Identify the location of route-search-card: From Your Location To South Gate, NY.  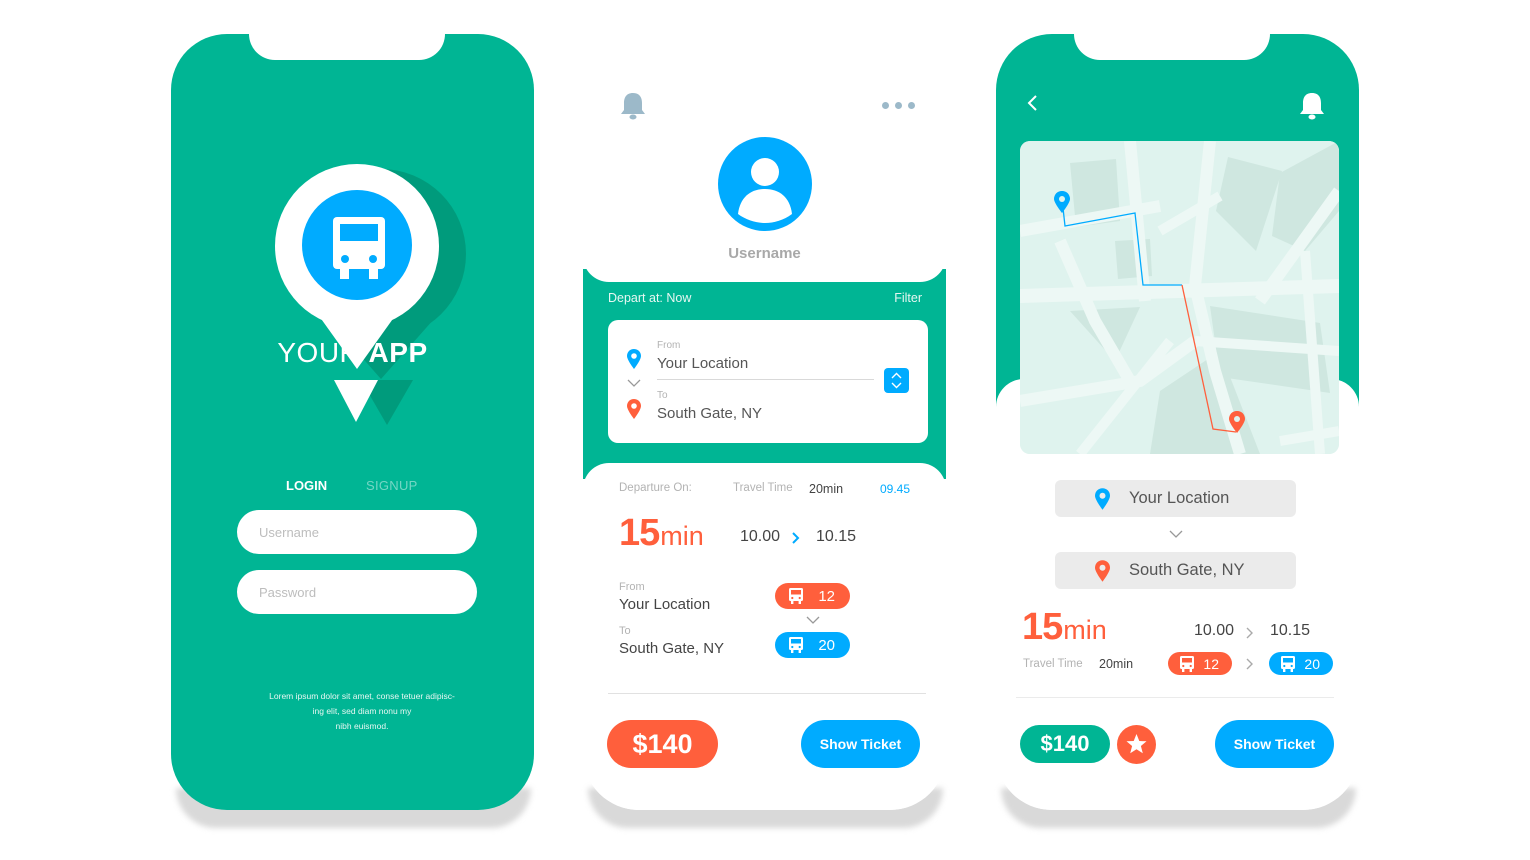
(768, 381).